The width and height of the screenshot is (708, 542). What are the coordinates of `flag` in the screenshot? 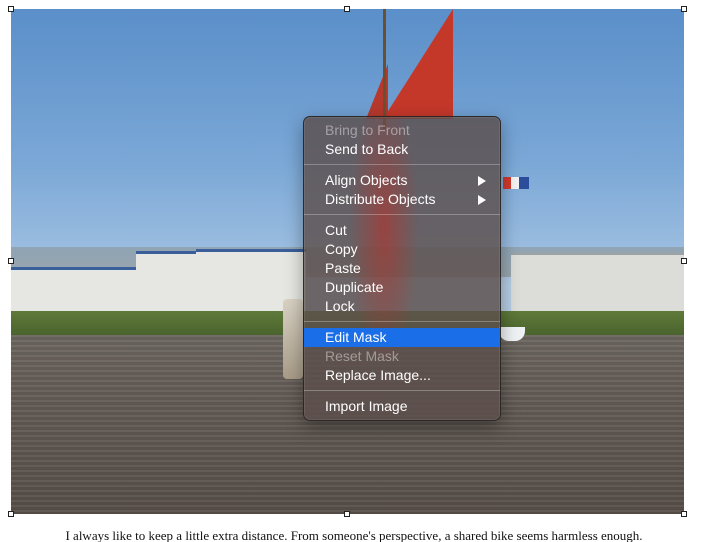 It's located at (516, 183).